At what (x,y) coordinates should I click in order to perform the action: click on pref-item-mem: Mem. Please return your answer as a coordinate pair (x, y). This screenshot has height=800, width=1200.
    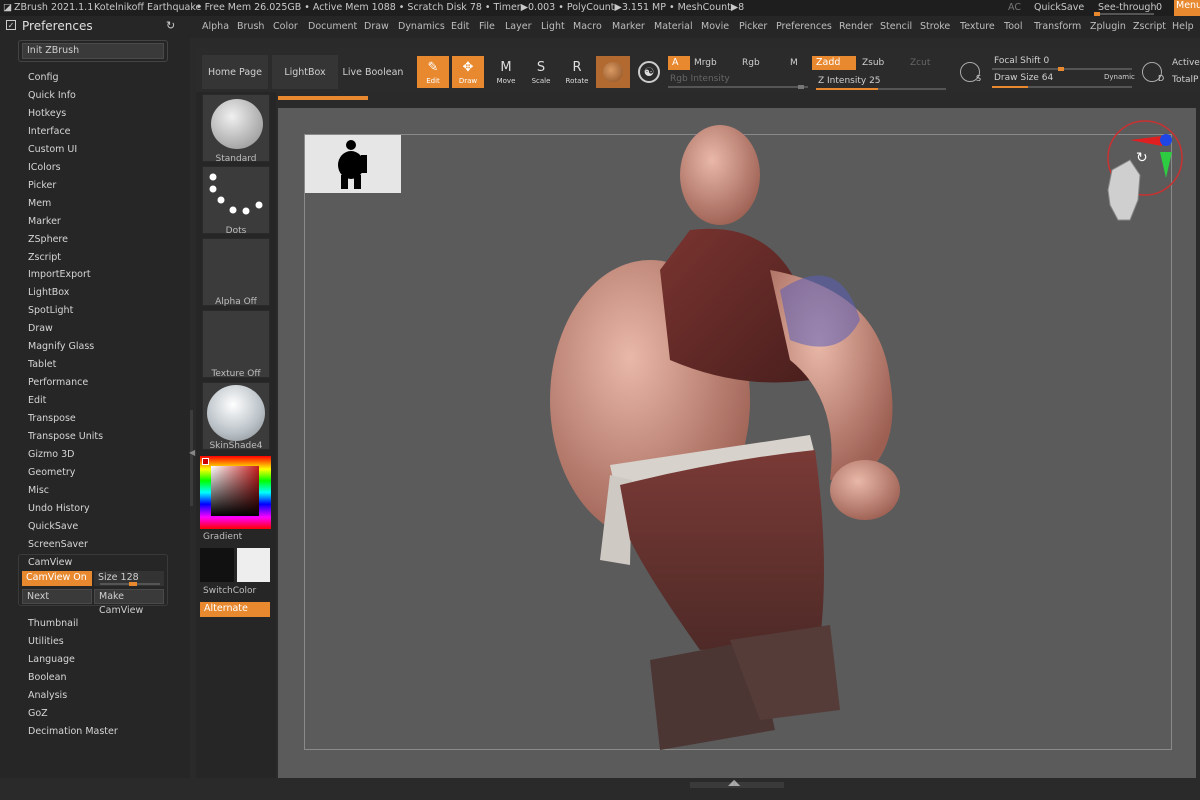
    Looking at the image, I should click on (39, 203).